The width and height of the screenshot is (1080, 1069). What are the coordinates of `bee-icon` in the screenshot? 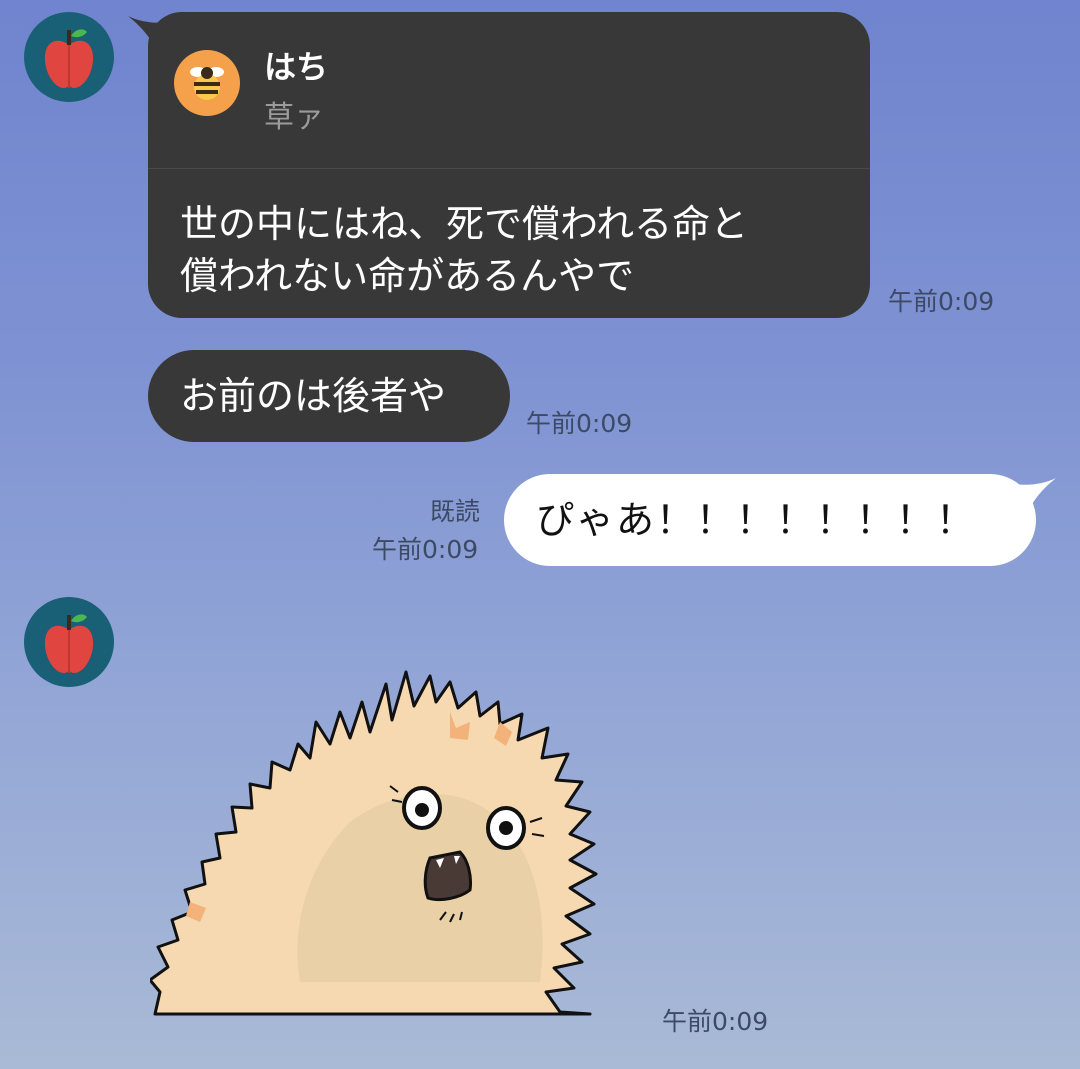 It's located at (207, 83).